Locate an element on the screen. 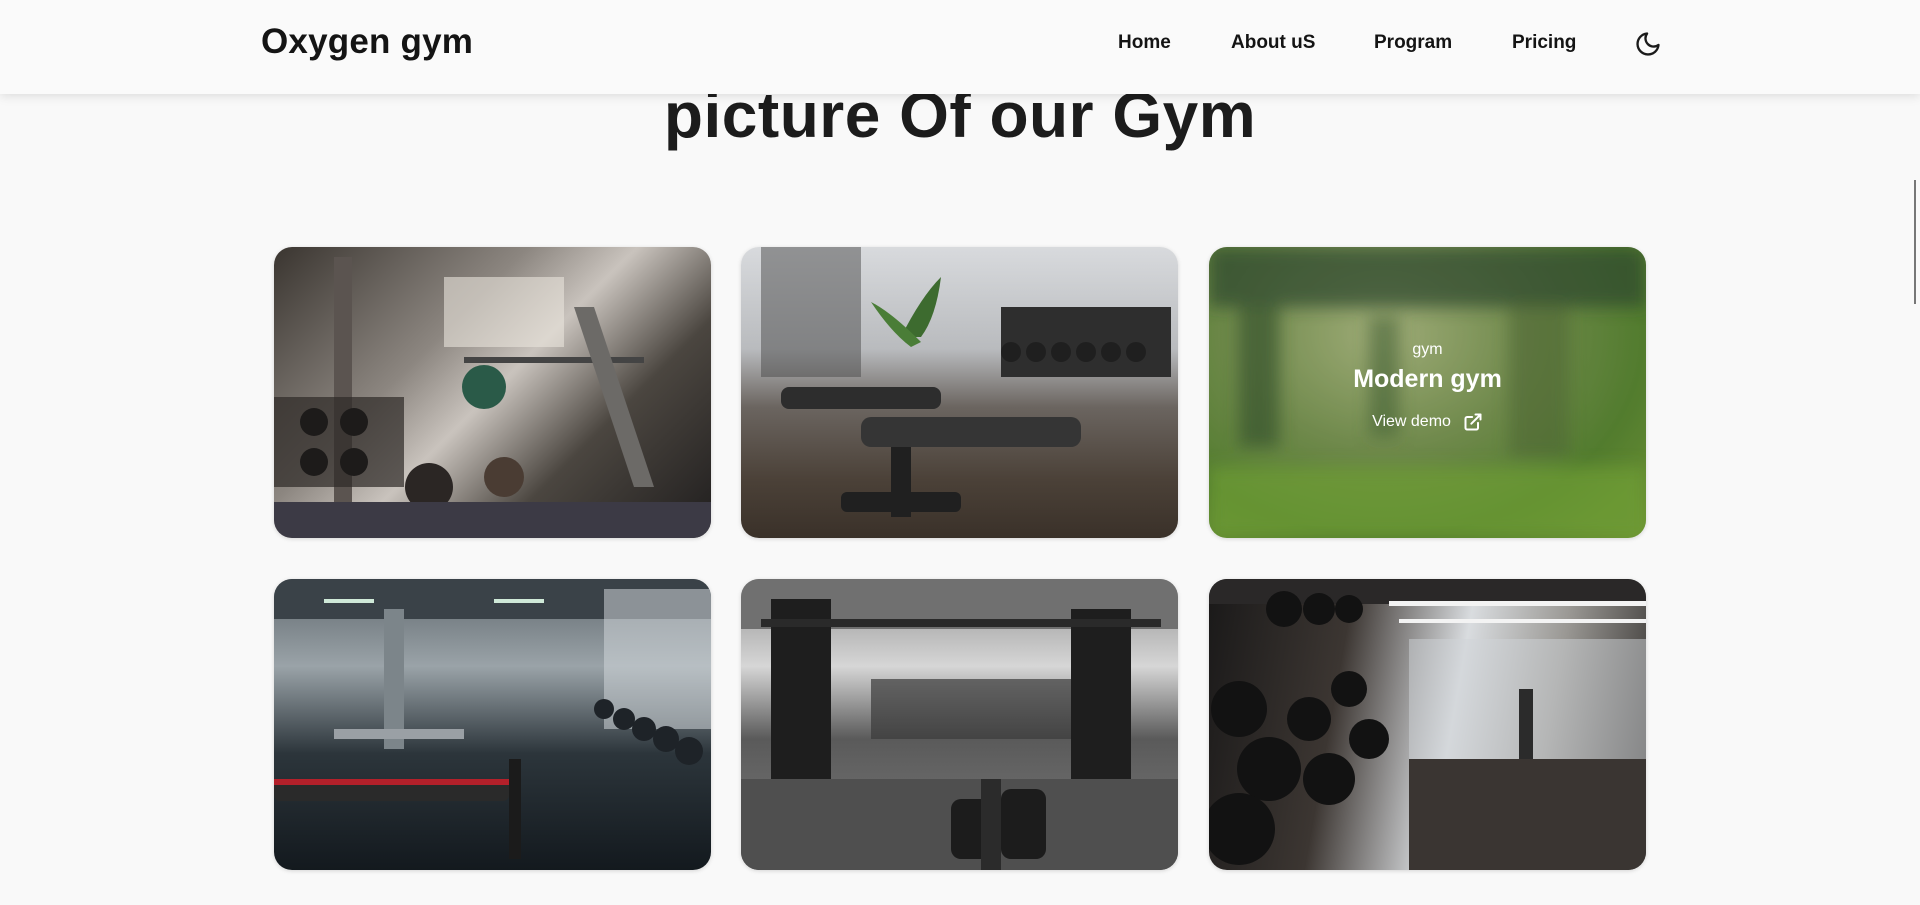 The width and height of the screenshot is (1920, 905). view-demo-link: View demo is located at coordinates (1427, 422).